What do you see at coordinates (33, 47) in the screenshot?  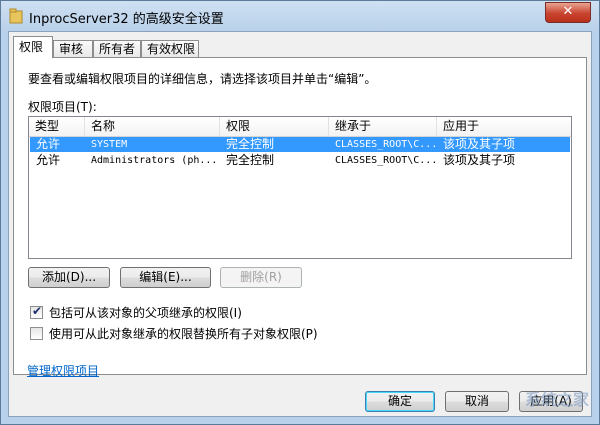 I see `tab-permissions: 权限` at bounding box center [33, 47].